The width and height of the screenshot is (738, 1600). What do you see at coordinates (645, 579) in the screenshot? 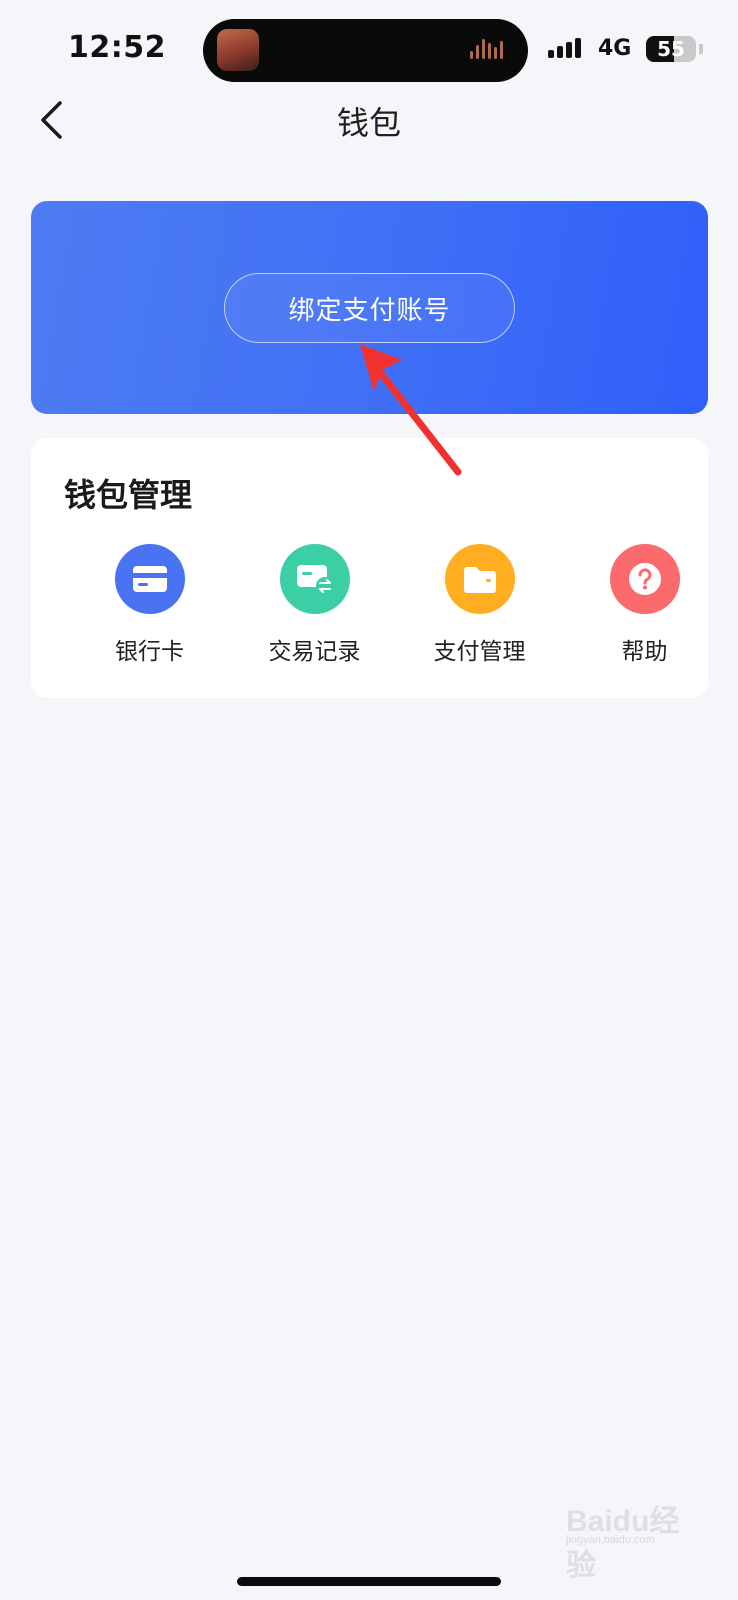
I see `help-icon` at bounding box center [645, 579].